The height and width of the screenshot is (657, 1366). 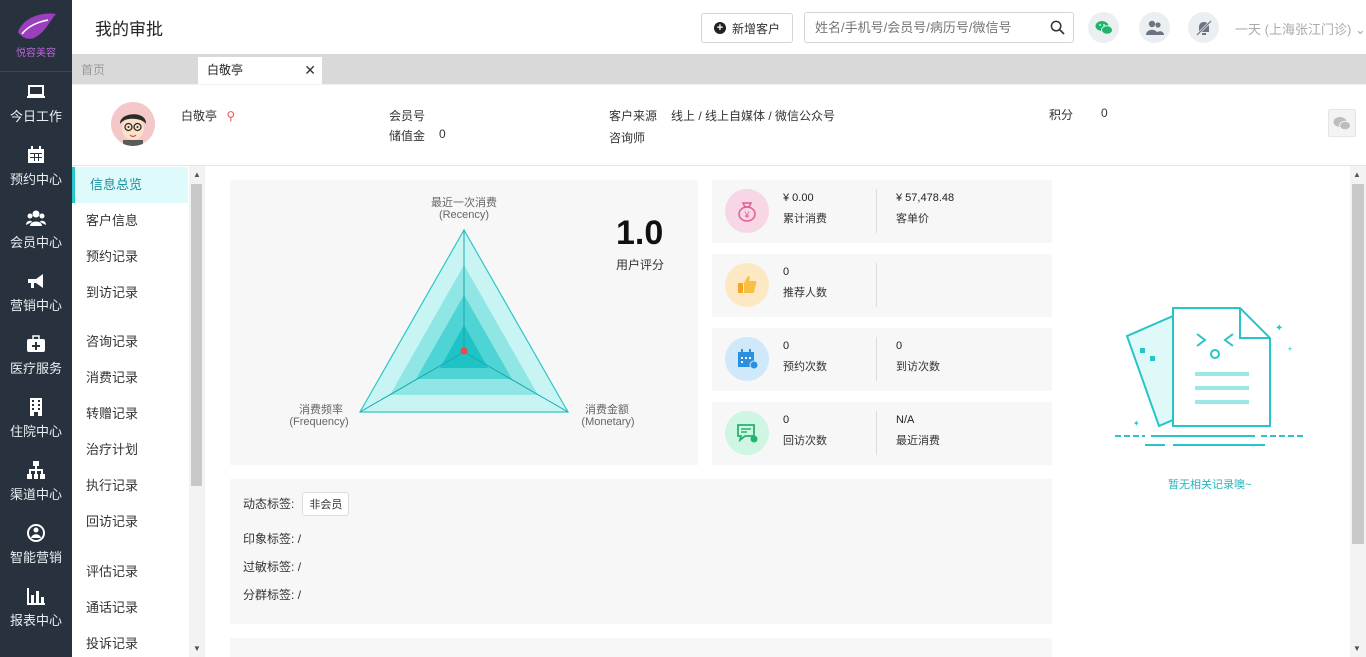 I want to click on stat-card-appointments: 0 预约次数 0 到访次数, so click(x=882, y=359).